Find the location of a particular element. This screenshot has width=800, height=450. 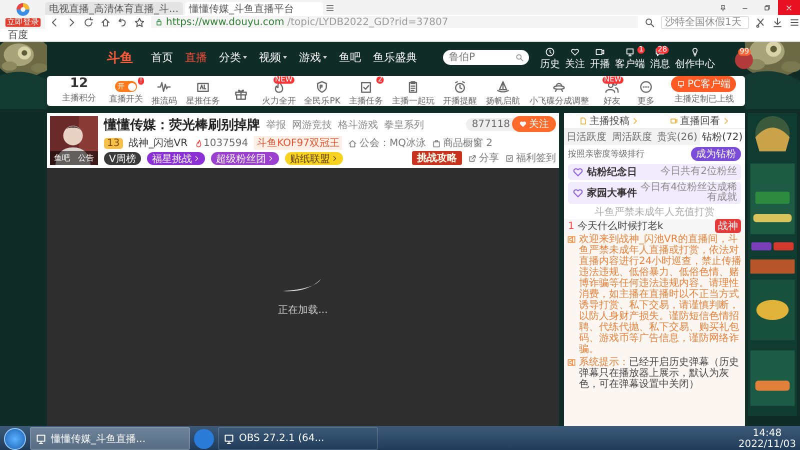

bulb-icon is located at coordinates (695, 51).